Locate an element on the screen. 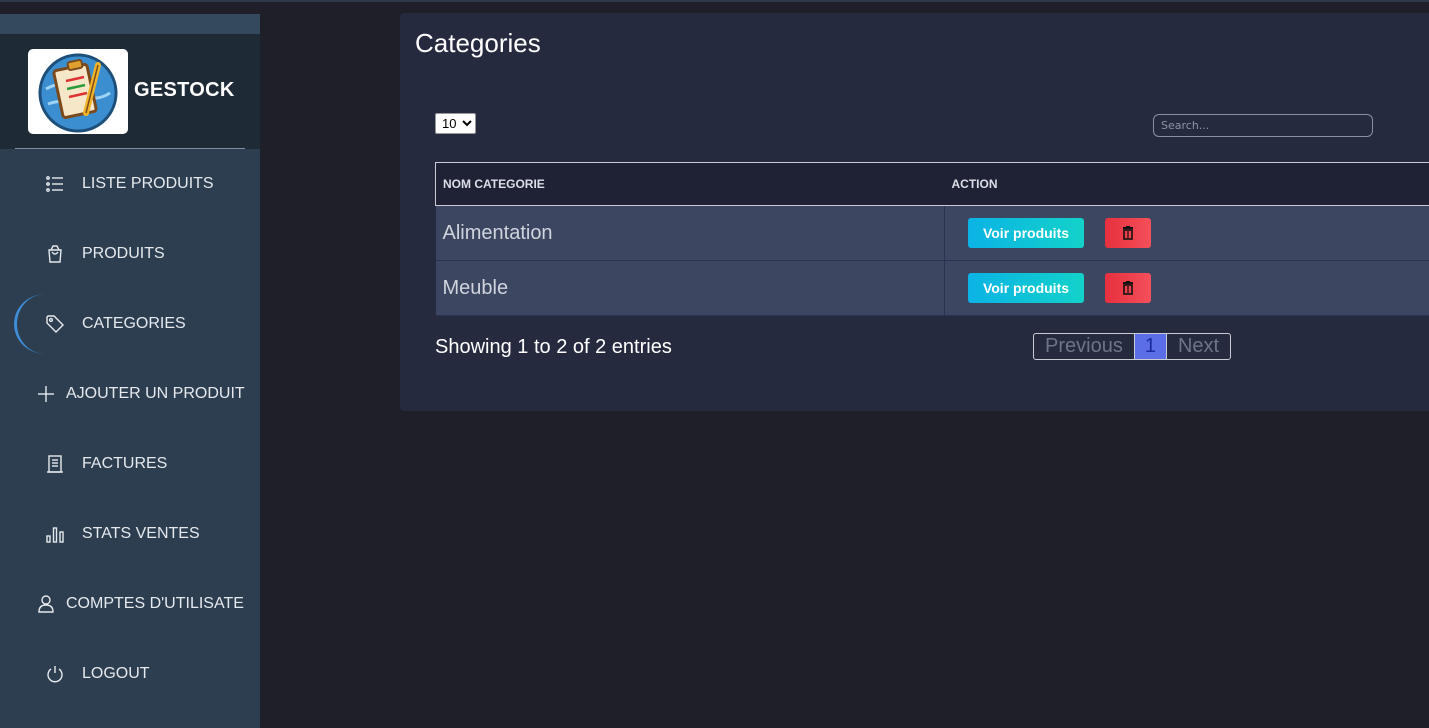  sidebar-item-label: PRODUITS is located at coordinates (123, 253).